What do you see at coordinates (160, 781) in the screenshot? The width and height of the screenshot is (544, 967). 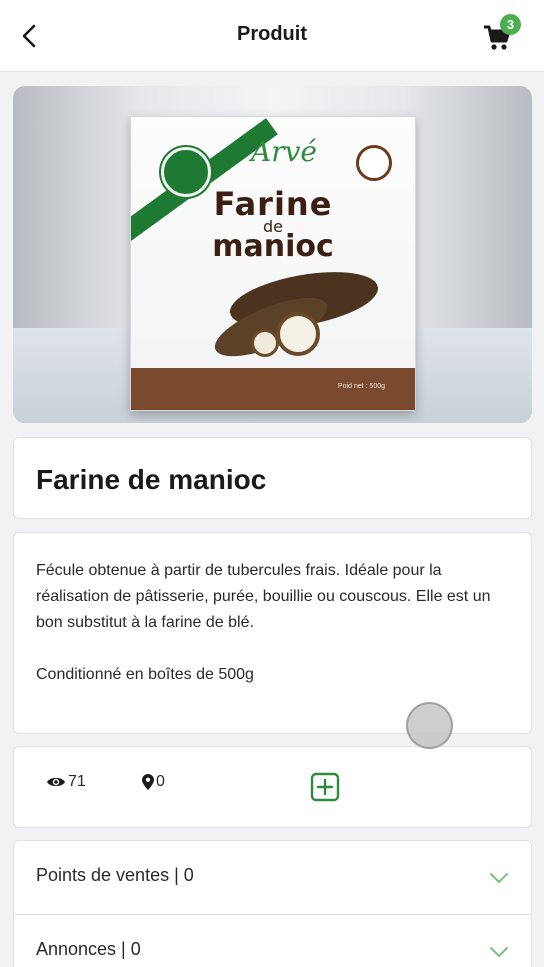 I see `locations-count: 0` at bounding box center [160, 781].